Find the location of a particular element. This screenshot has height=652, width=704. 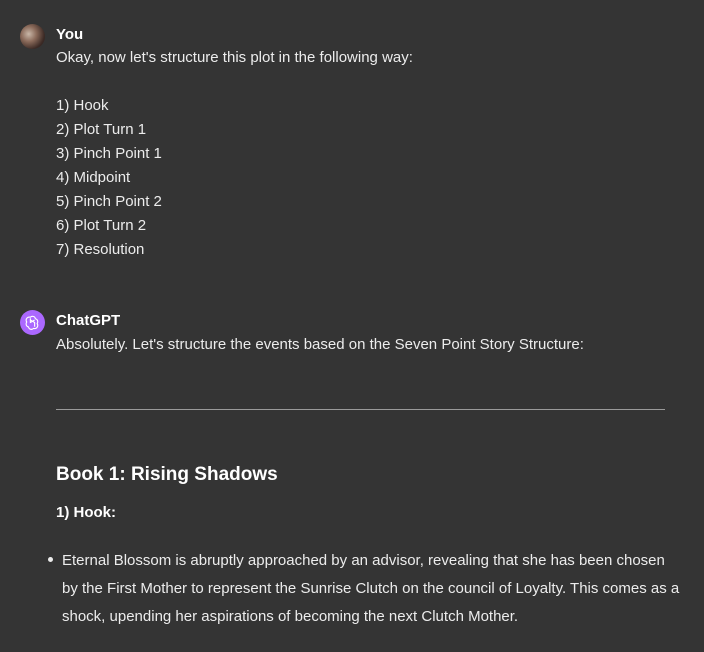

list-item: 3) Pinch Point 1 is located at coordinates (109, 153).